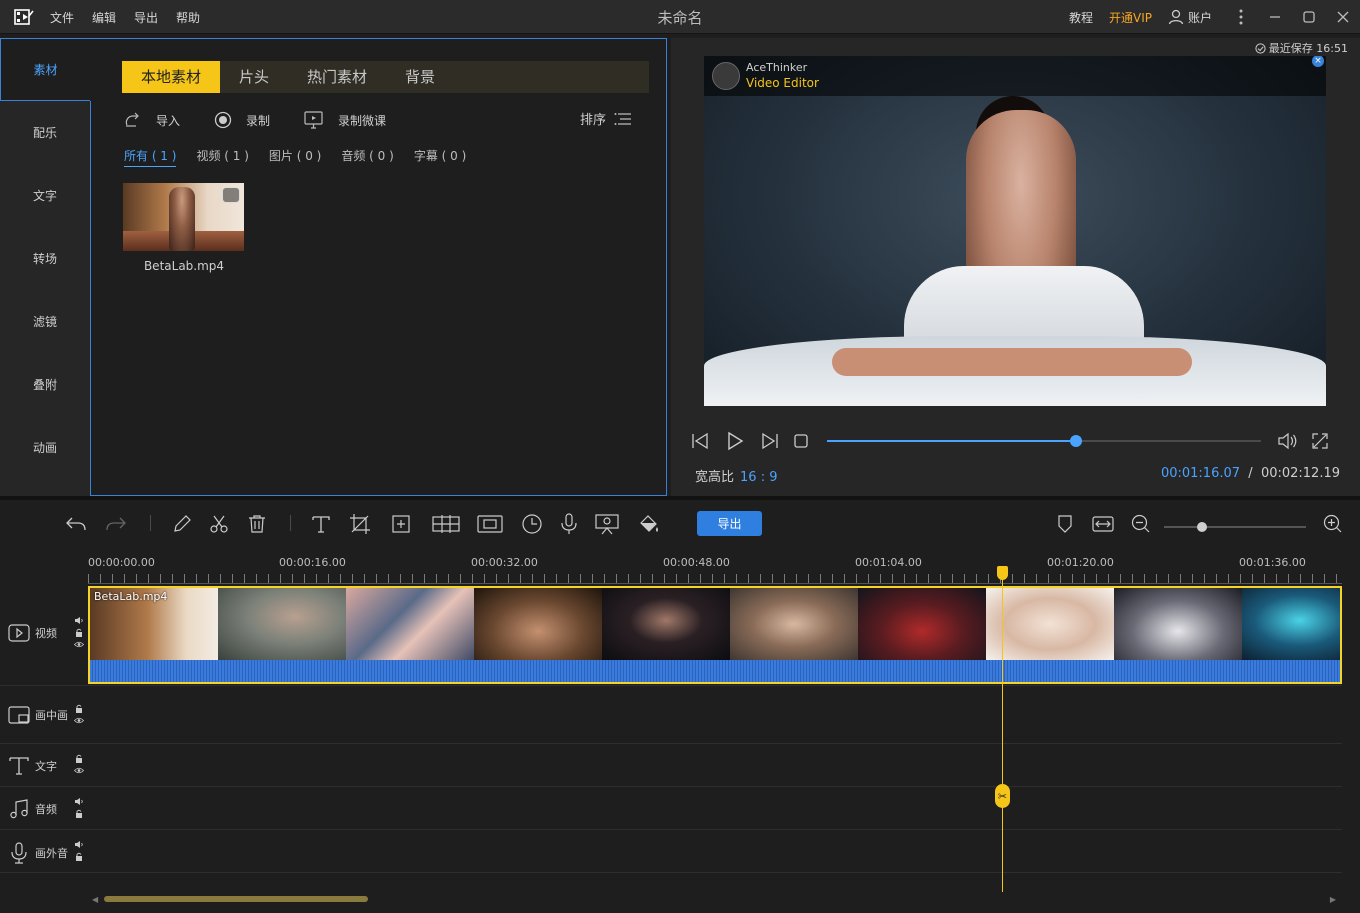 The height and width of the screenshot is (913, 1360). I want to click on mosaic-button, so click(446, 524).